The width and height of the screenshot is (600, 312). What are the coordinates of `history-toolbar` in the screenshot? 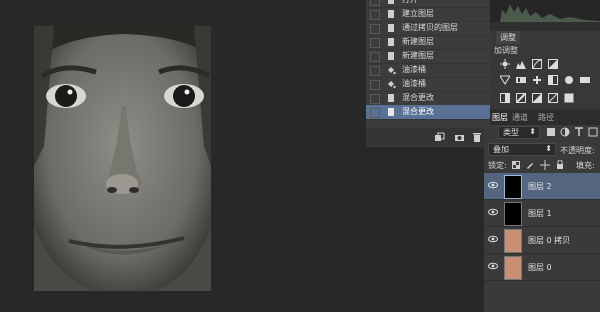 It's located at (428, 137).